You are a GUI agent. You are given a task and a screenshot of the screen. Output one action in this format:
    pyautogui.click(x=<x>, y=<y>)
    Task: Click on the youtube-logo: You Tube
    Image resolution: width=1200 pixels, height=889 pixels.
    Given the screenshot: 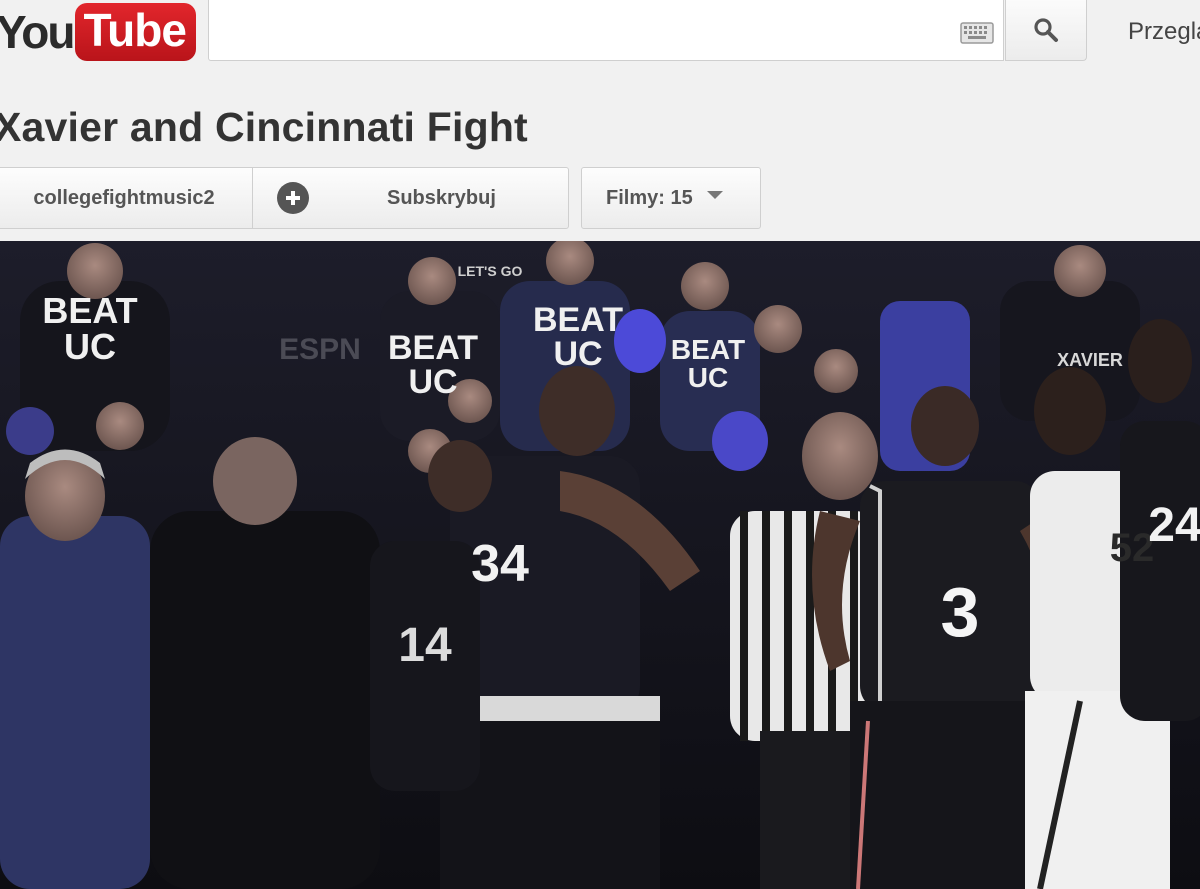 What is the action you would take?
    pyautogui.click(x=98, y=34)
    